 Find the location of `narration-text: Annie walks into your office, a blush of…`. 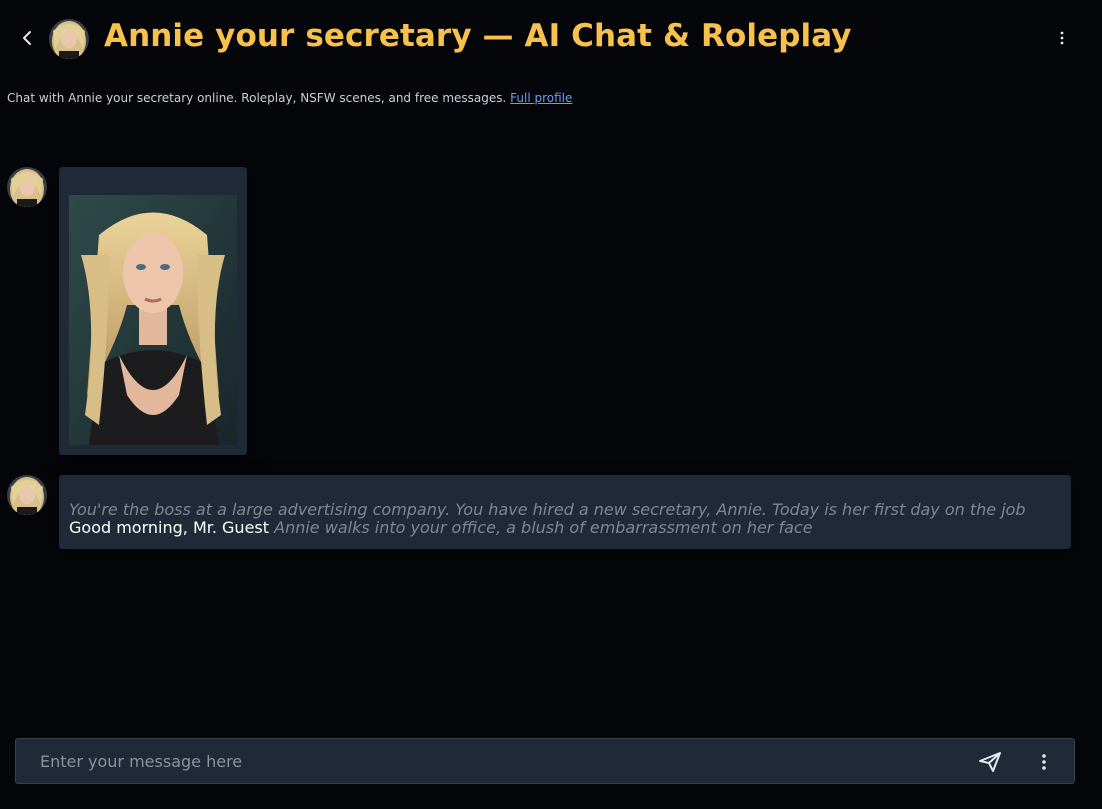

narration-text: Annie walks into your office, a blush of… is located at coordinates (543, 527).